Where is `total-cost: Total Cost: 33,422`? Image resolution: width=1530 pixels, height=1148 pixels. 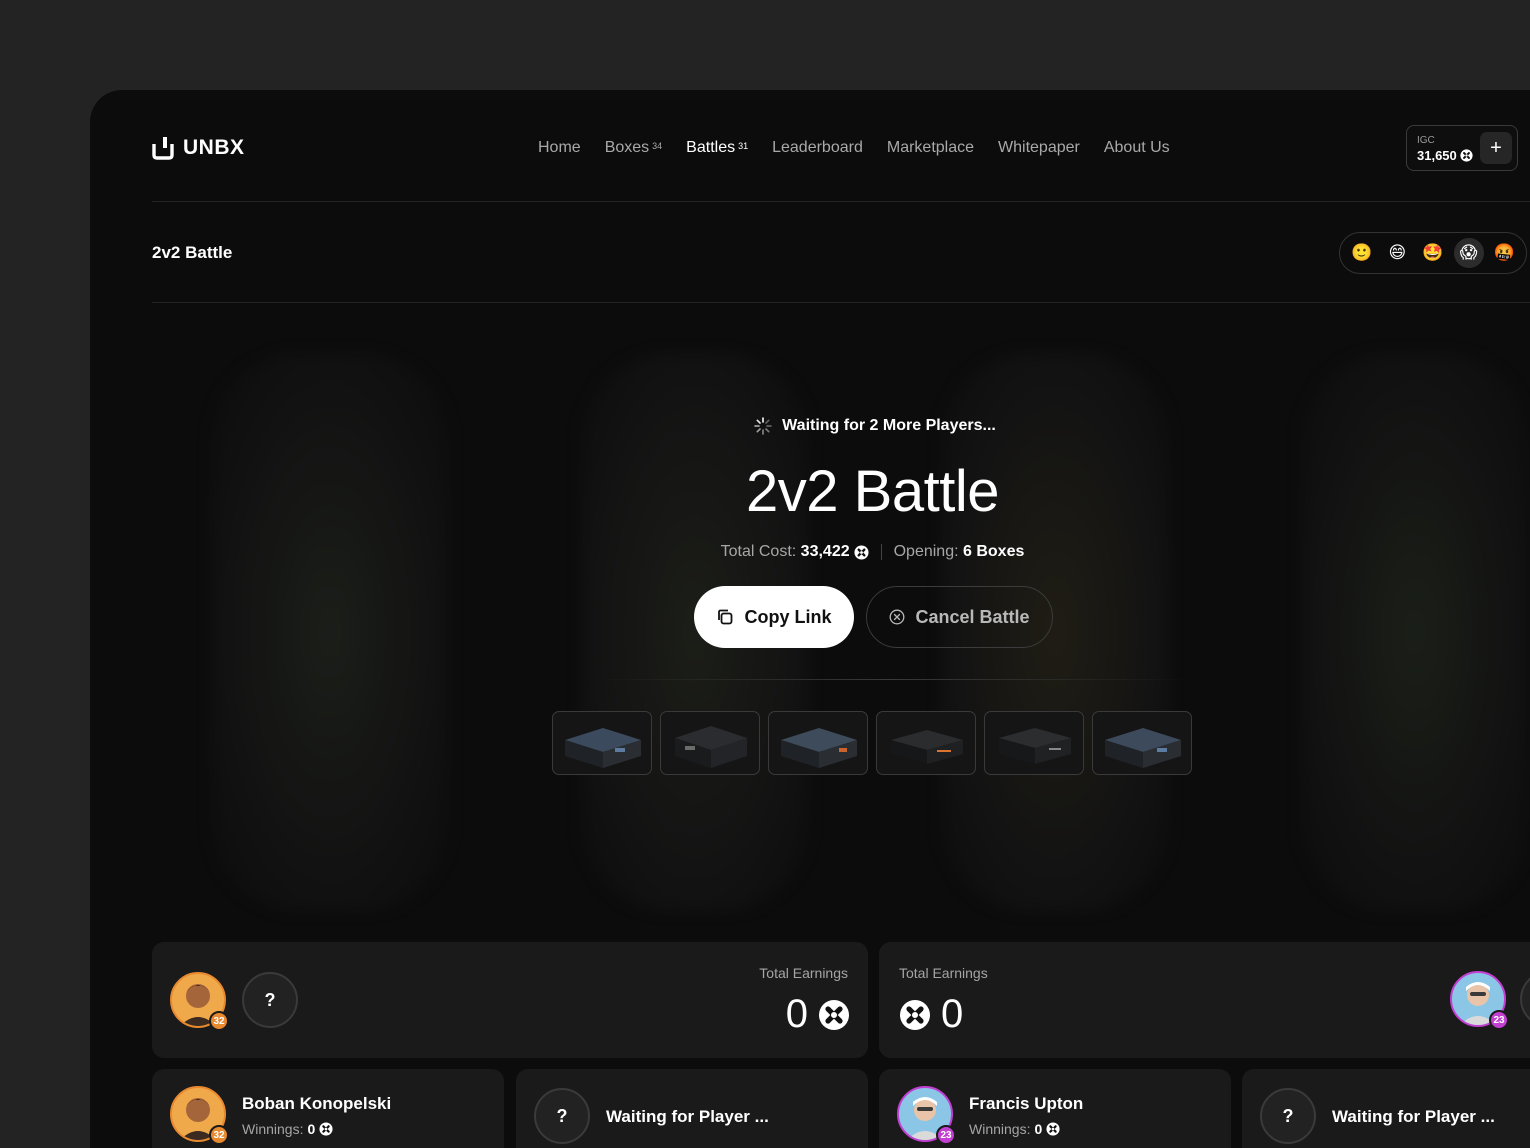 total-cost: Total Cost: 33,422 is located at coordinates (785, 552).